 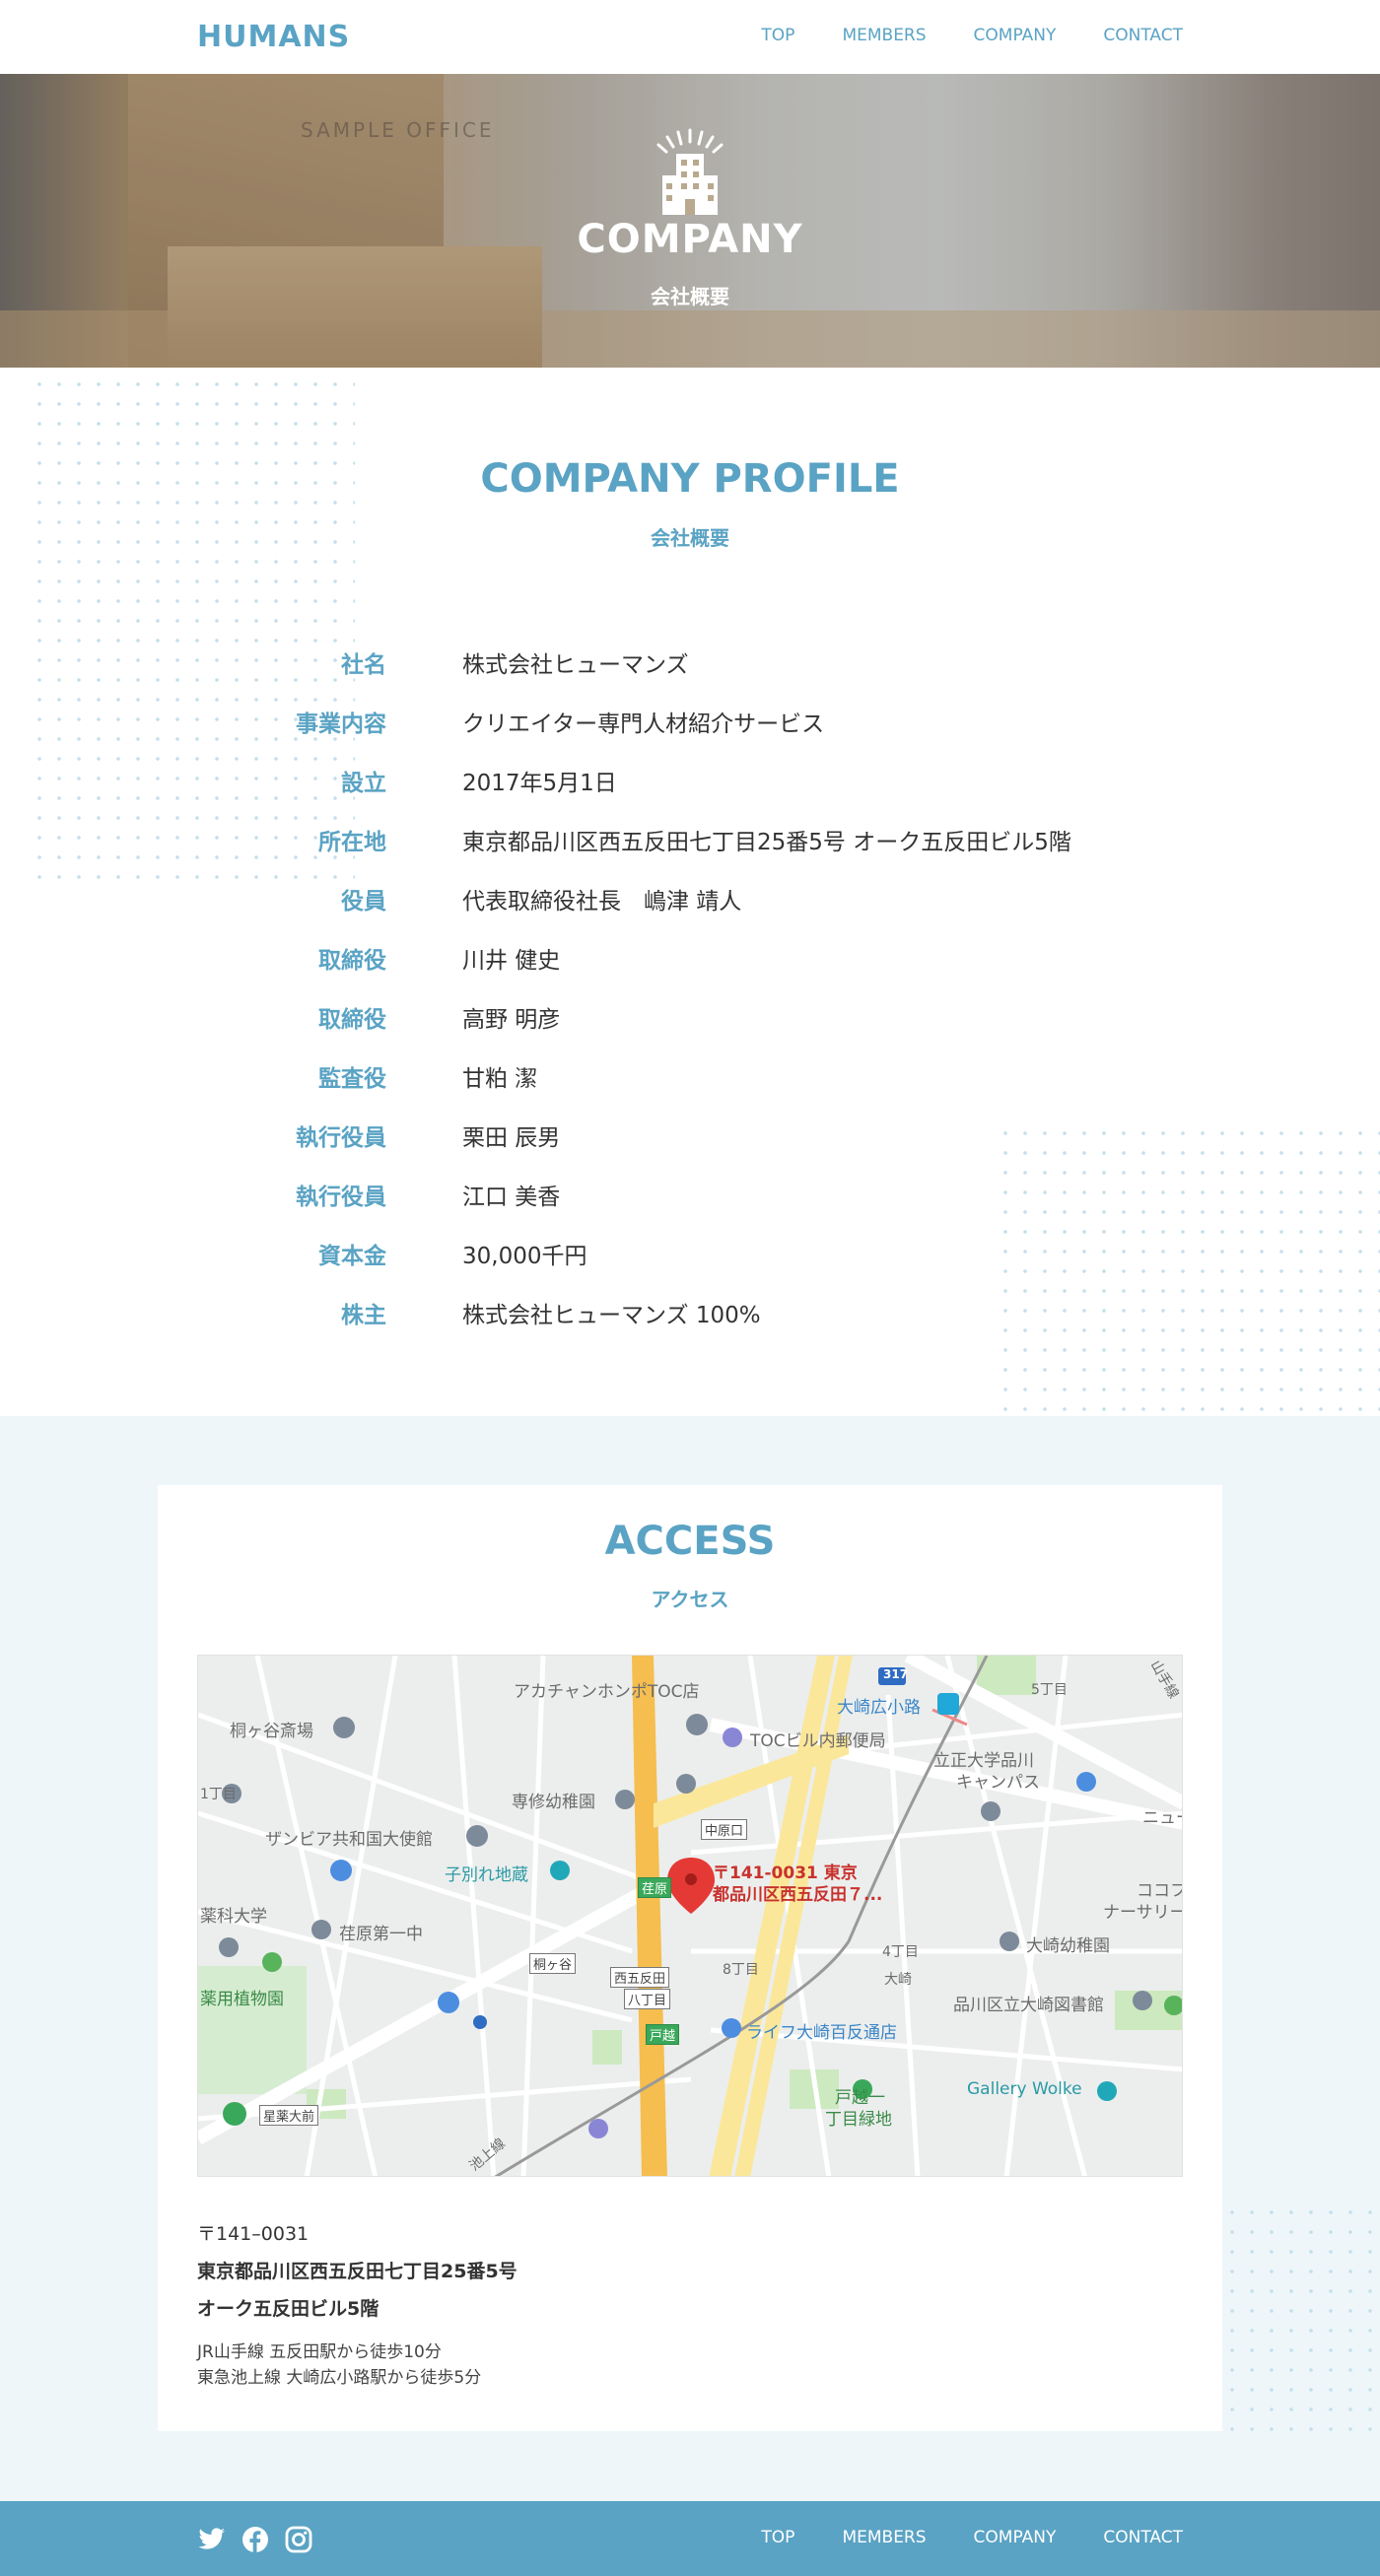 What do you see at coordinates (364, 1315) in the screenshot?
I see `profile-label: 株主` at bounding box center [364, 1315].